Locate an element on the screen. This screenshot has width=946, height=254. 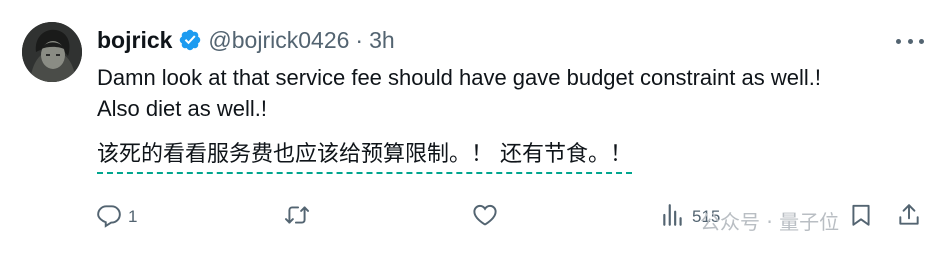
retweet-button is located at coordinates (300, 217).